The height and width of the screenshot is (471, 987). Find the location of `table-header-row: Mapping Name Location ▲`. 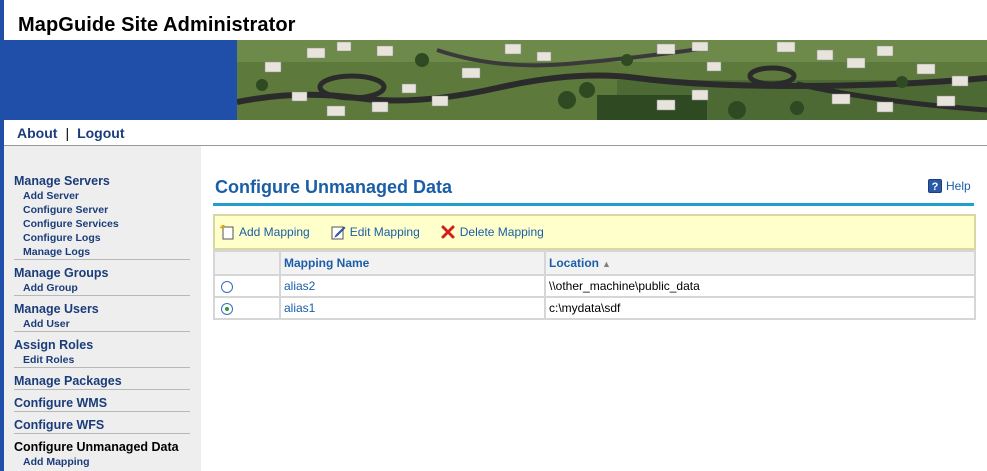

table-header-row: Mapping Name Location ▲ is located at coordinates (594, 263).